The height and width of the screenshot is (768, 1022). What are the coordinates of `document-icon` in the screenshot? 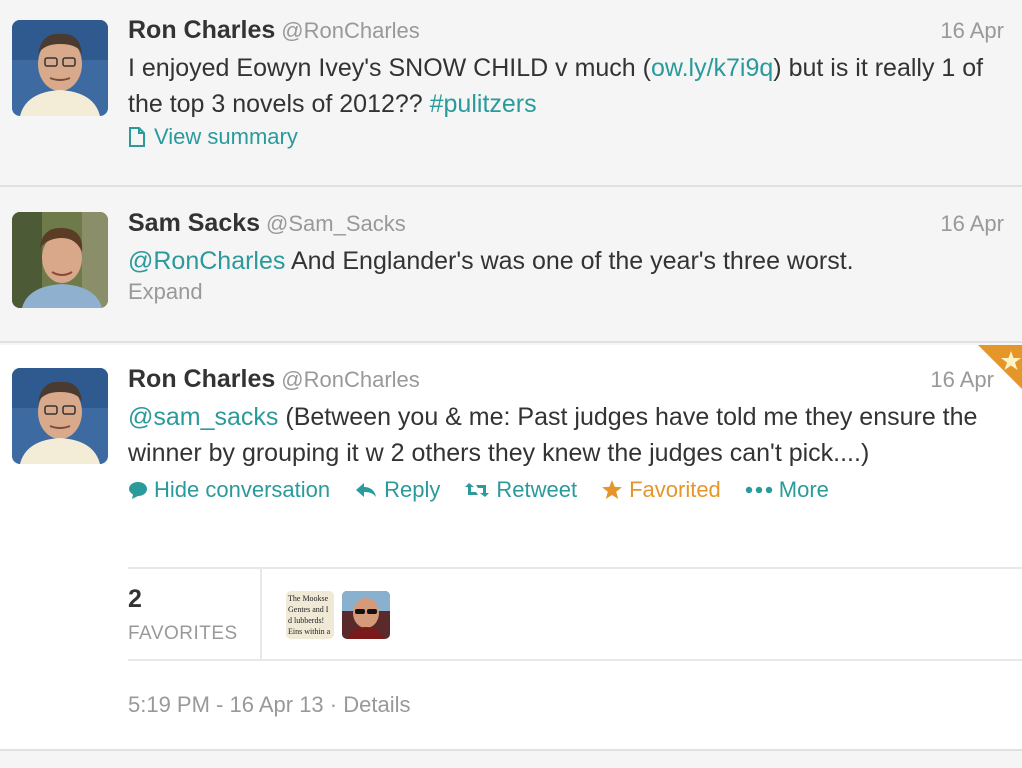 It's located at (137, 137).